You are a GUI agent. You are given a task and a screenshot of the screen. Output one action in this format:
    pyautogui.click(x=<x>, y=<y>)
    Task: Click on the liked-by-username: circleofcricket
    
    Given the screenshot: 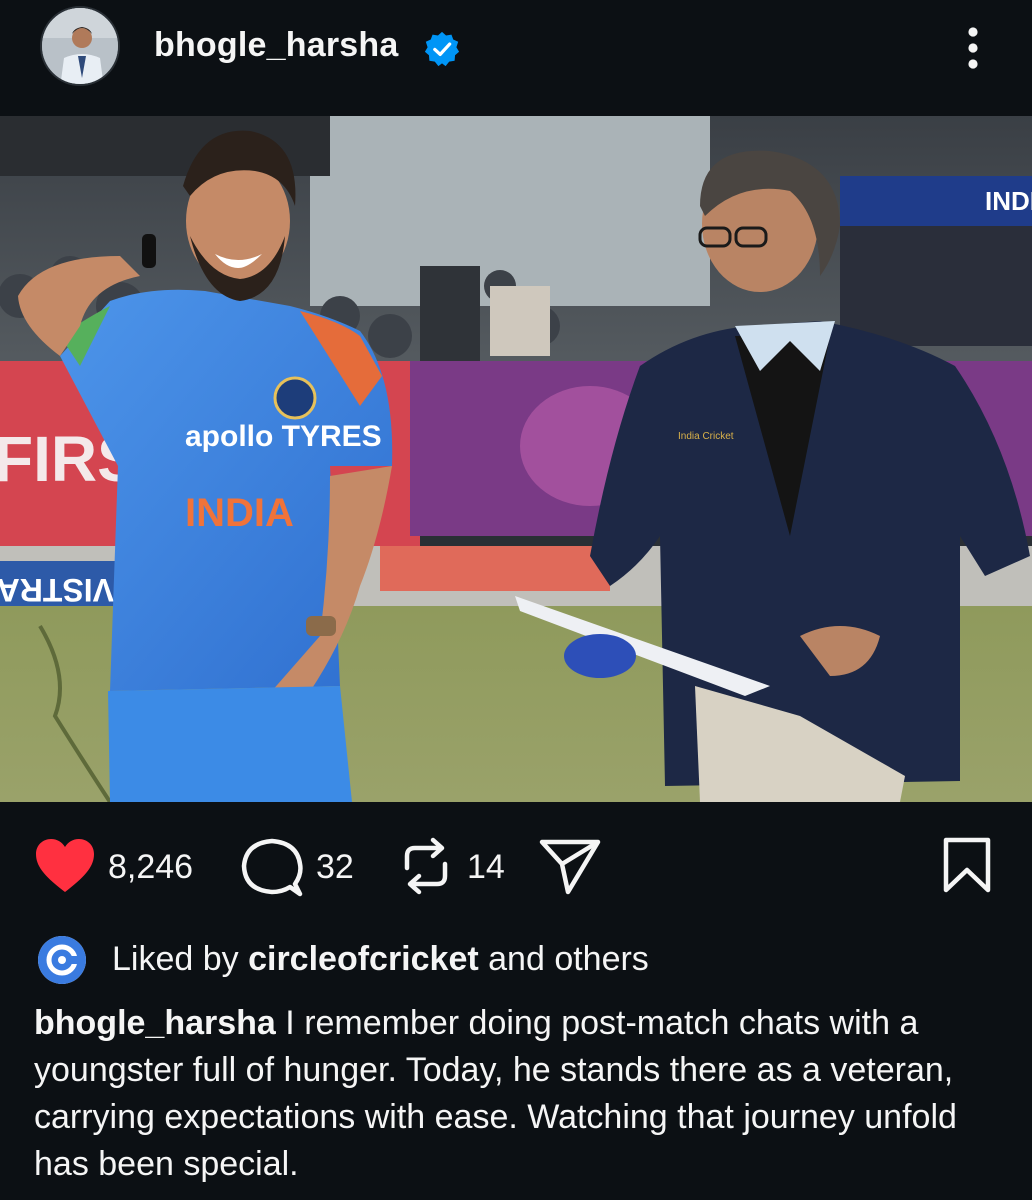 What is the action you would take?
    pyautogui.click(x=363, y=959)
    